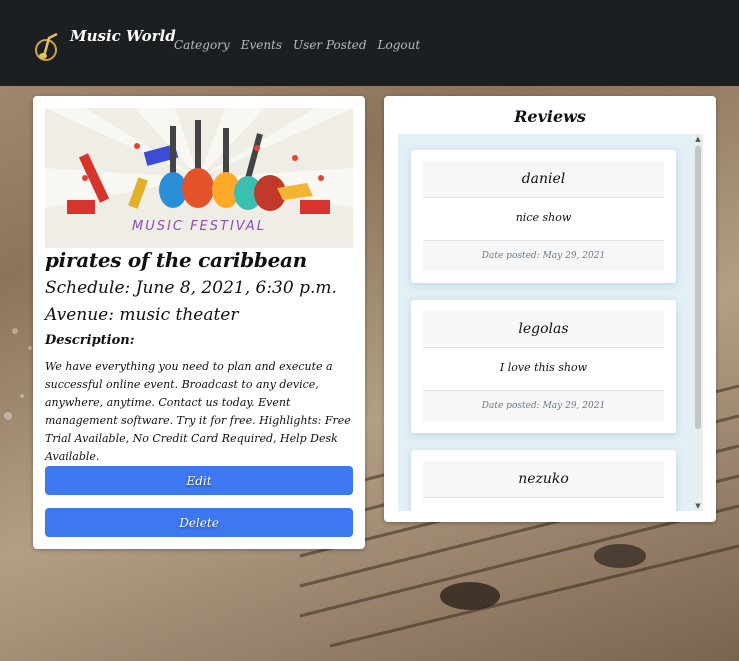 This screenshot has width=739, height=661. I want to click on edit-button: Edit, so click(199, 480).